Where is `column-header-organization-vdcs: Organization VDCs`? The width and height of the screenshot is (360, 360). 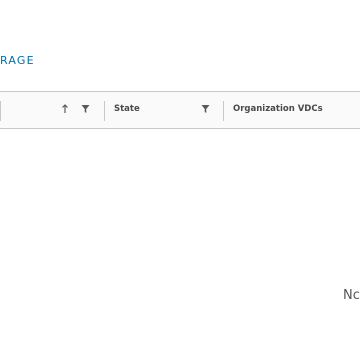 column-header-organization-vdcs: Organization VDCs is located at coordinates (278, 109).